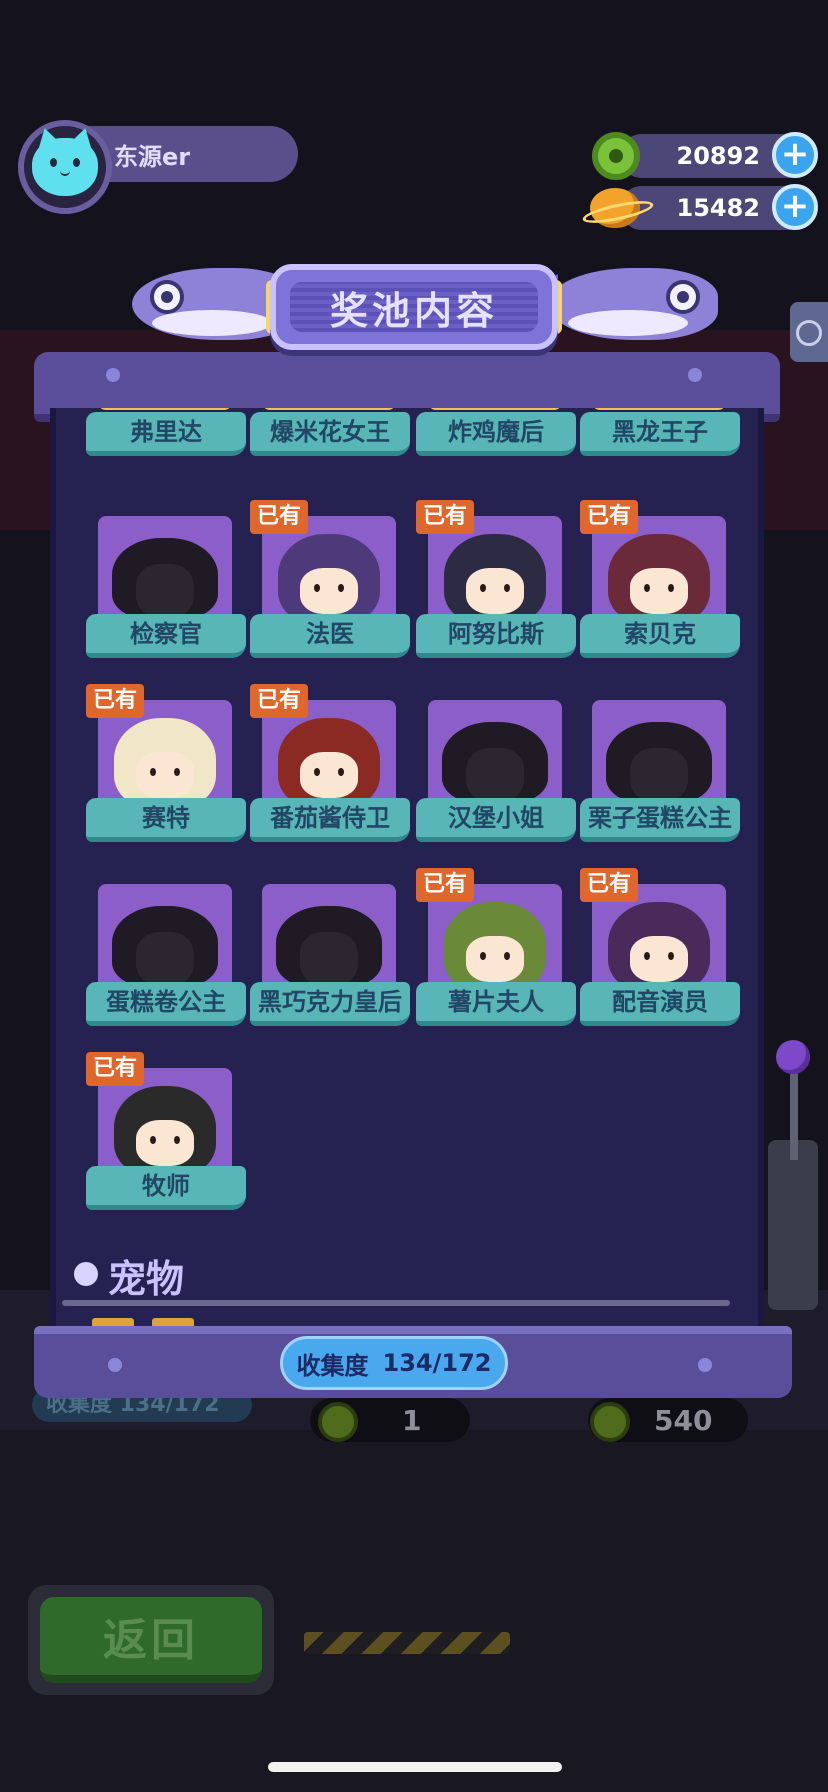 This screenshot has width=828, height=1792. What do you see at coordinates (332, 1365) in the screenshot?
I see `collection-label: 收集度` at bounding box center [332, 1365].